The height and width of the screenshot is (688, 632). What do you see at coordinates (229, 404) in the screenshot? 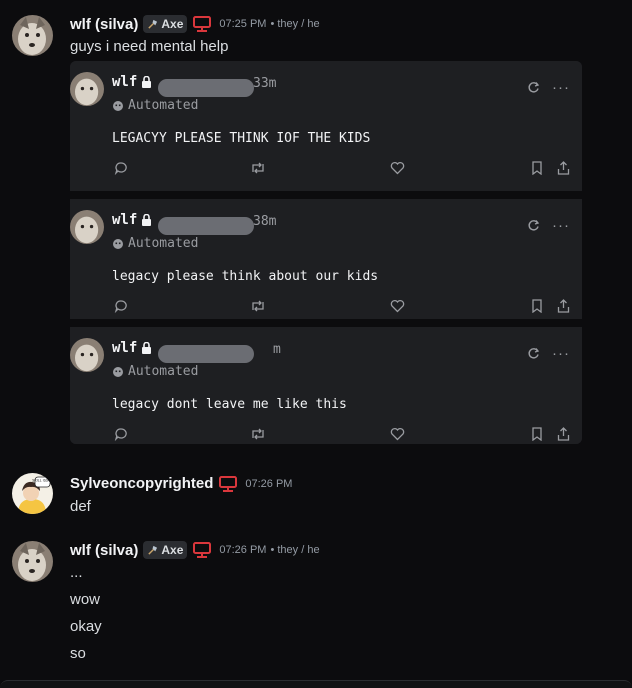
I see `tweet-text: legacy dont leave me like this` at bounding box center [229, 404].